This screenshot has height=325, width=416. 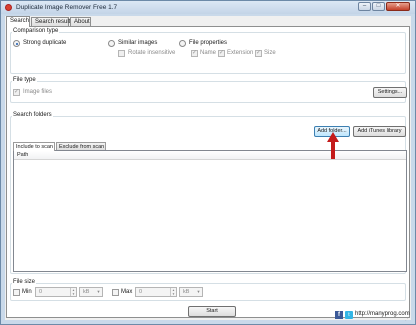 What do you see at coordinates (16, 43) in the screenshot?
I see `strong-duplicate-radio` at bounding box center [16, 43].